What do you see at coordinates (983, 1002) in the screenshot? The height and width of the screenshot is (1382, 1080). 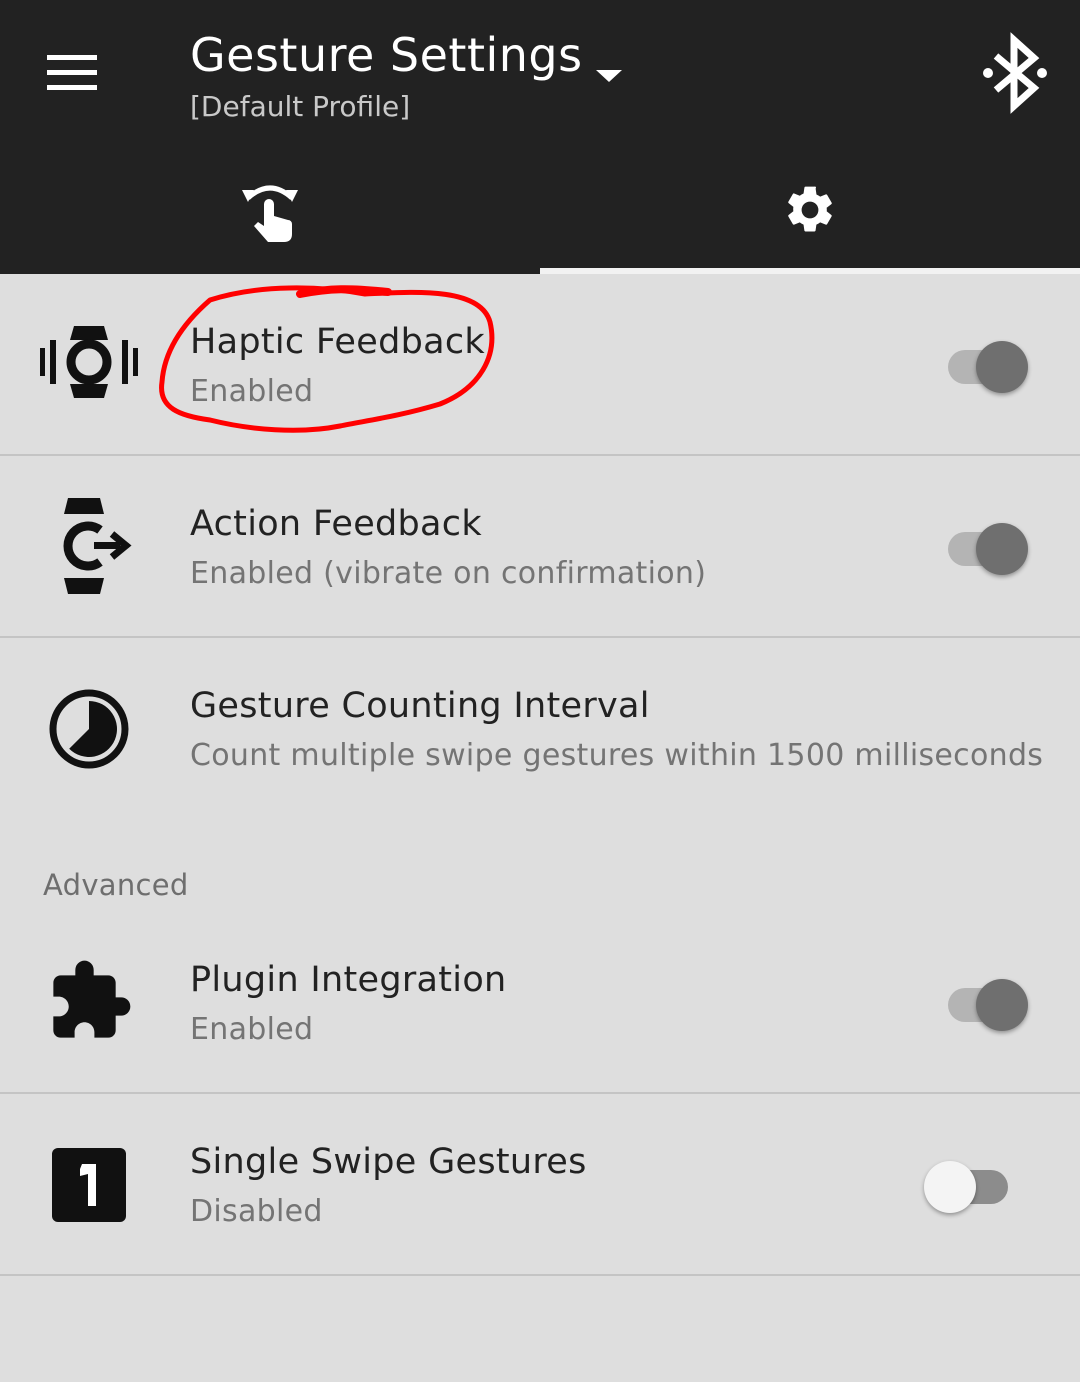 I see `plugin-integration-switch` at bounding box center [983, 1002].